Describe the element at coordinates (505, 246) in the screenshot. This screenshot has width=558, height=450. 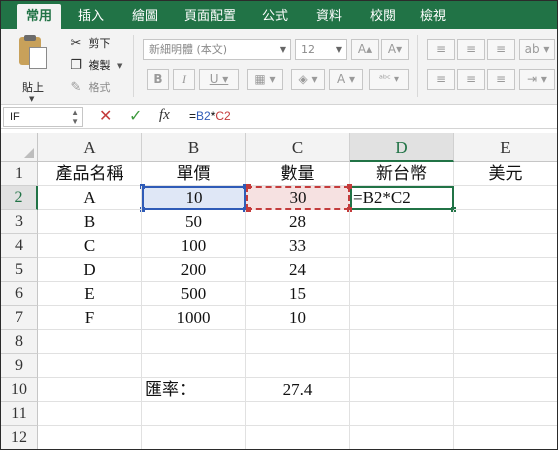
I see `cell-e4` at that location.